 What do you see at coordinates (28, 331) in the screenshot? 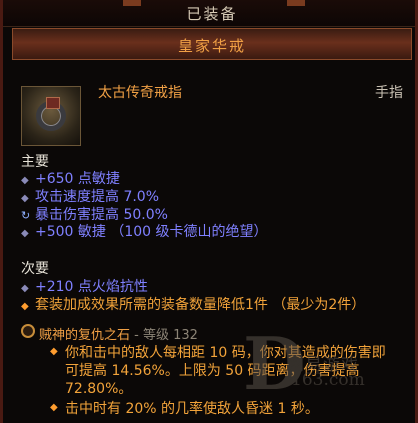
I see `legendary-gem-icon` at bounding box center [28, 331].